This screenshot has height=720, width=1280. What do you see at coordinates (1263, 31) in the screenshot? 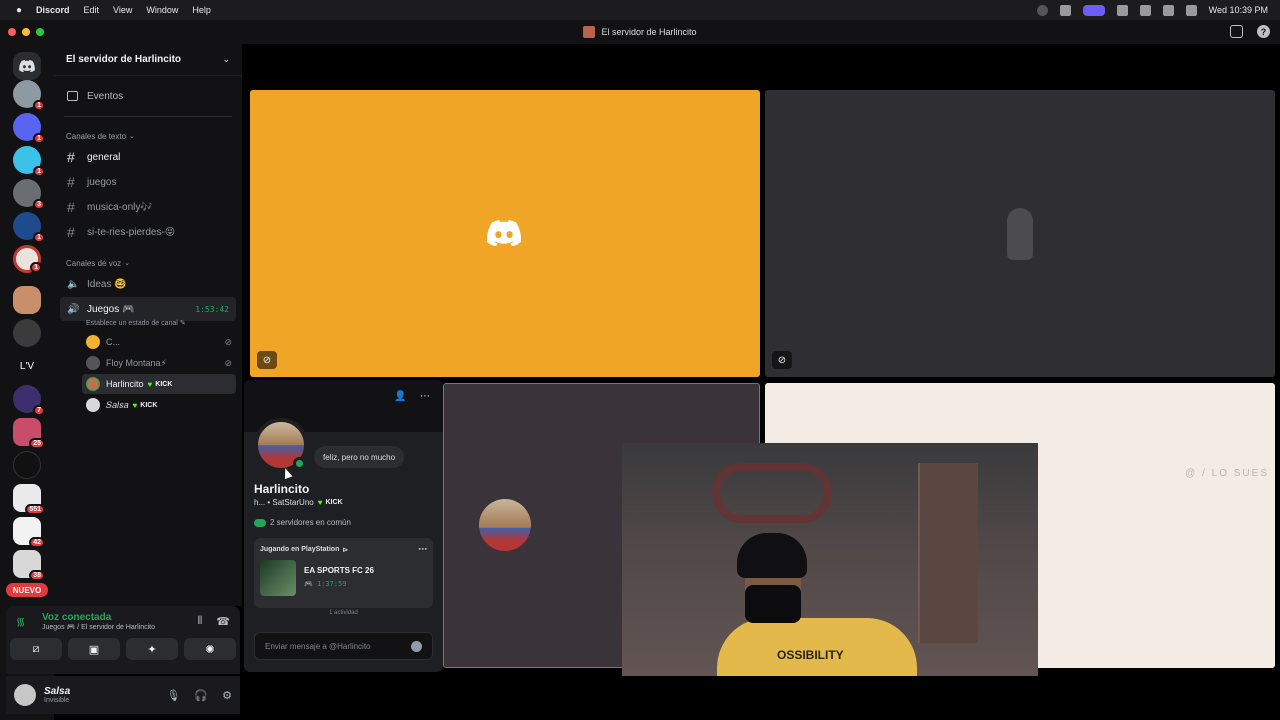
I see `help-icon: ?` at bounding box center [1263, 31].